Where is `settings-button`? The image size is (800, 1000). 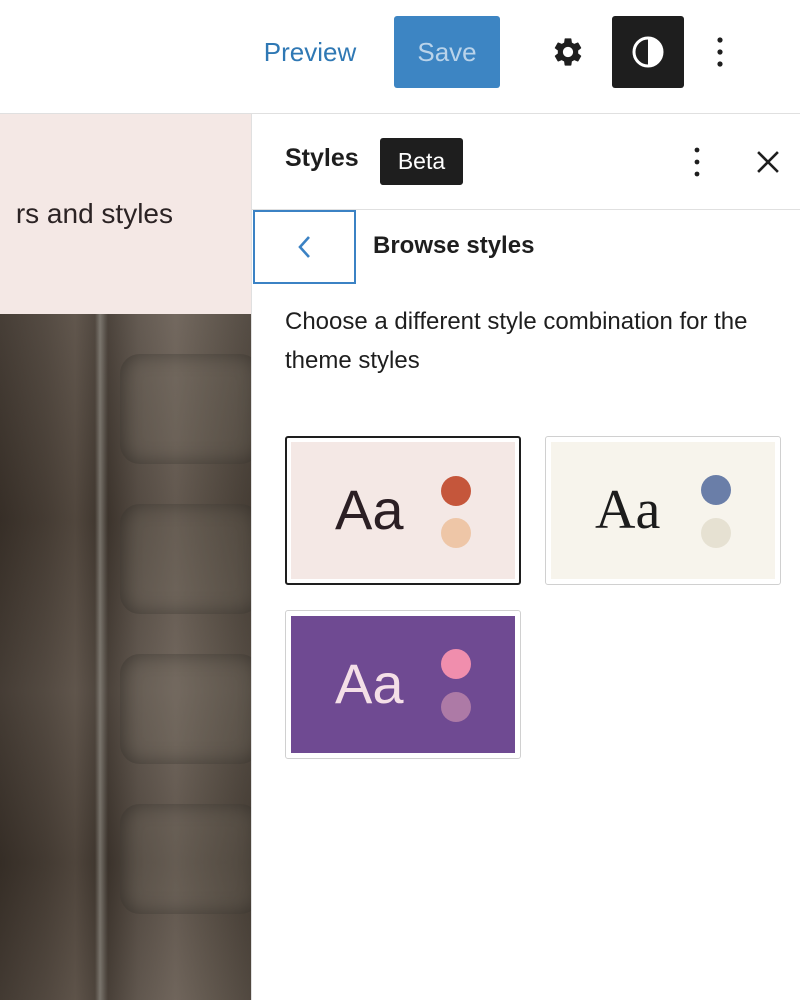
settings-button is located at coordinates (568, 52).